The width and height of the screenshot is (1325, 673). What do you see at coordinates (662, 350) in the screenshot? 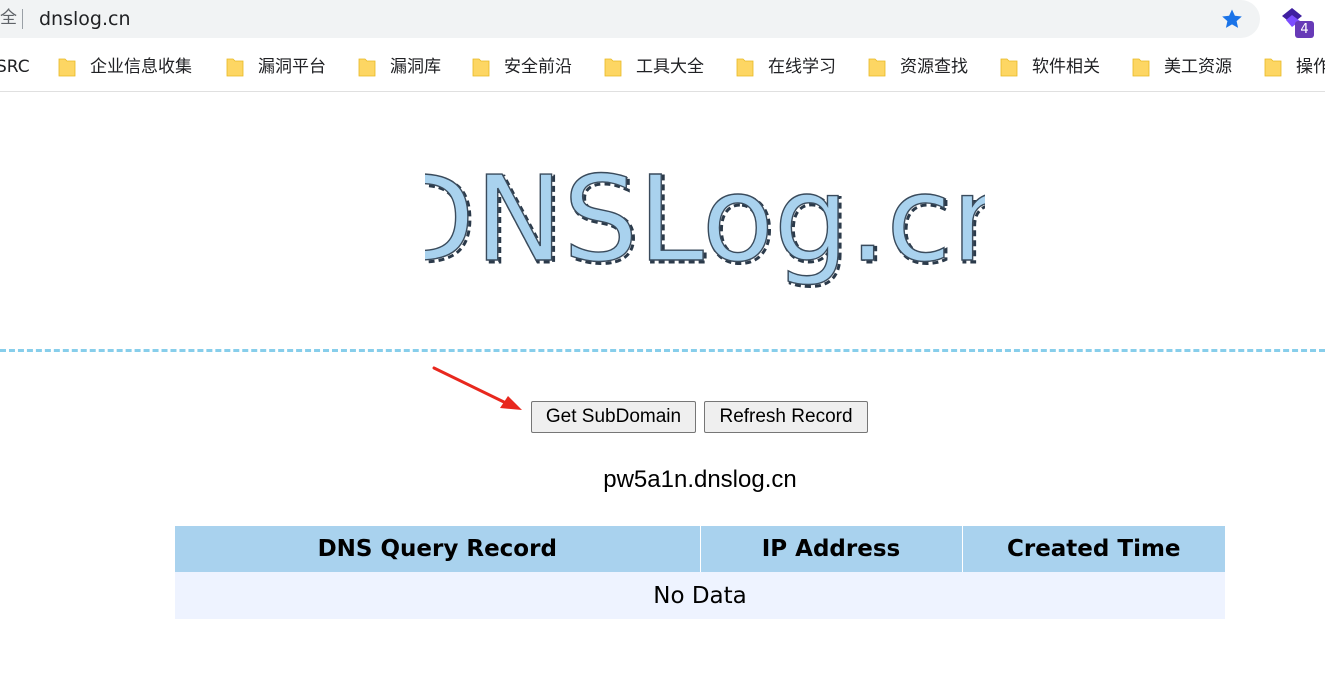
I see `dashed-divider` at bounding box center [662, 350].